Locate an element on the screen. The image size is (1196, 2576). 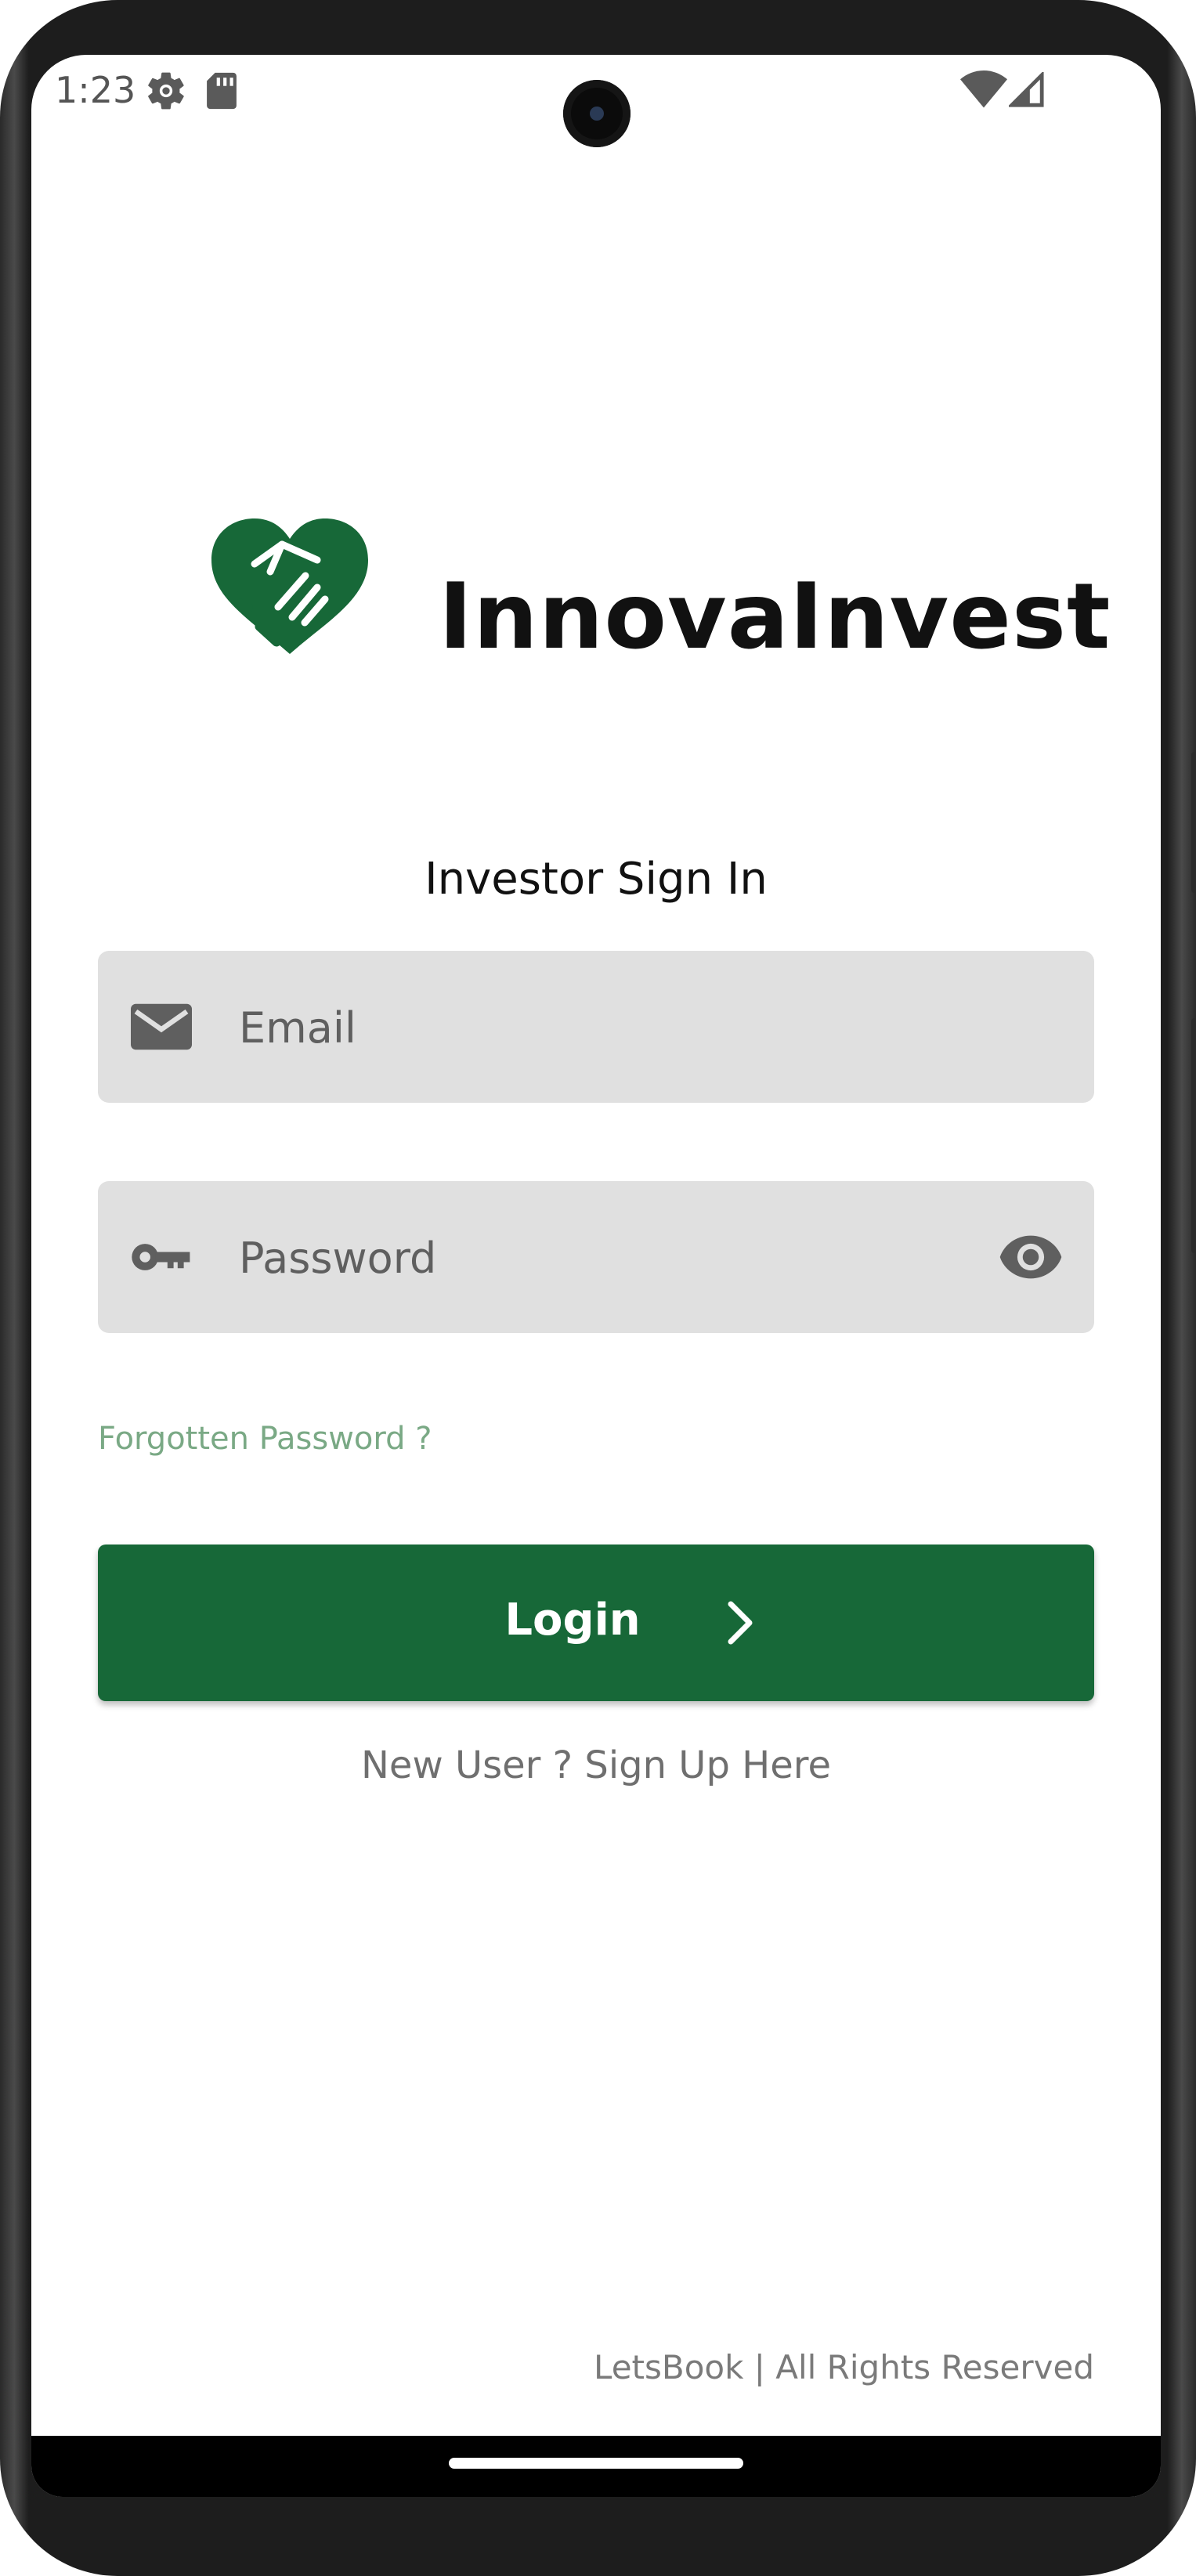
signup-link: New User ? Sign Up Here is located at coordinates (596, 1765).